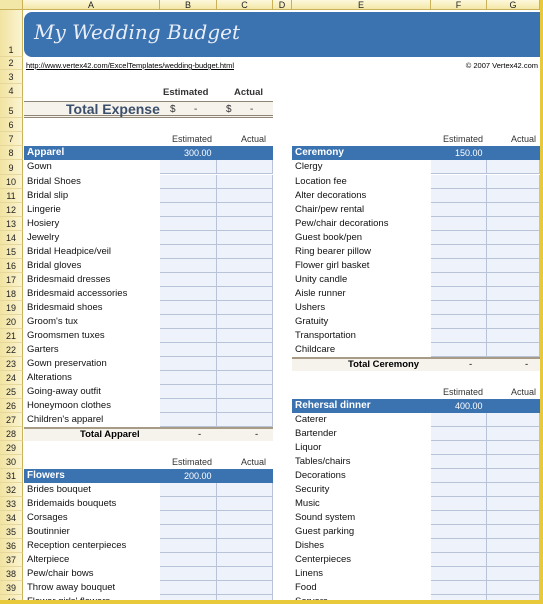  What do you see at coordinates (198, 476) in the screenshot?
I see `flowers-estimated-total: 200.00` at bounding box center [198, 476].